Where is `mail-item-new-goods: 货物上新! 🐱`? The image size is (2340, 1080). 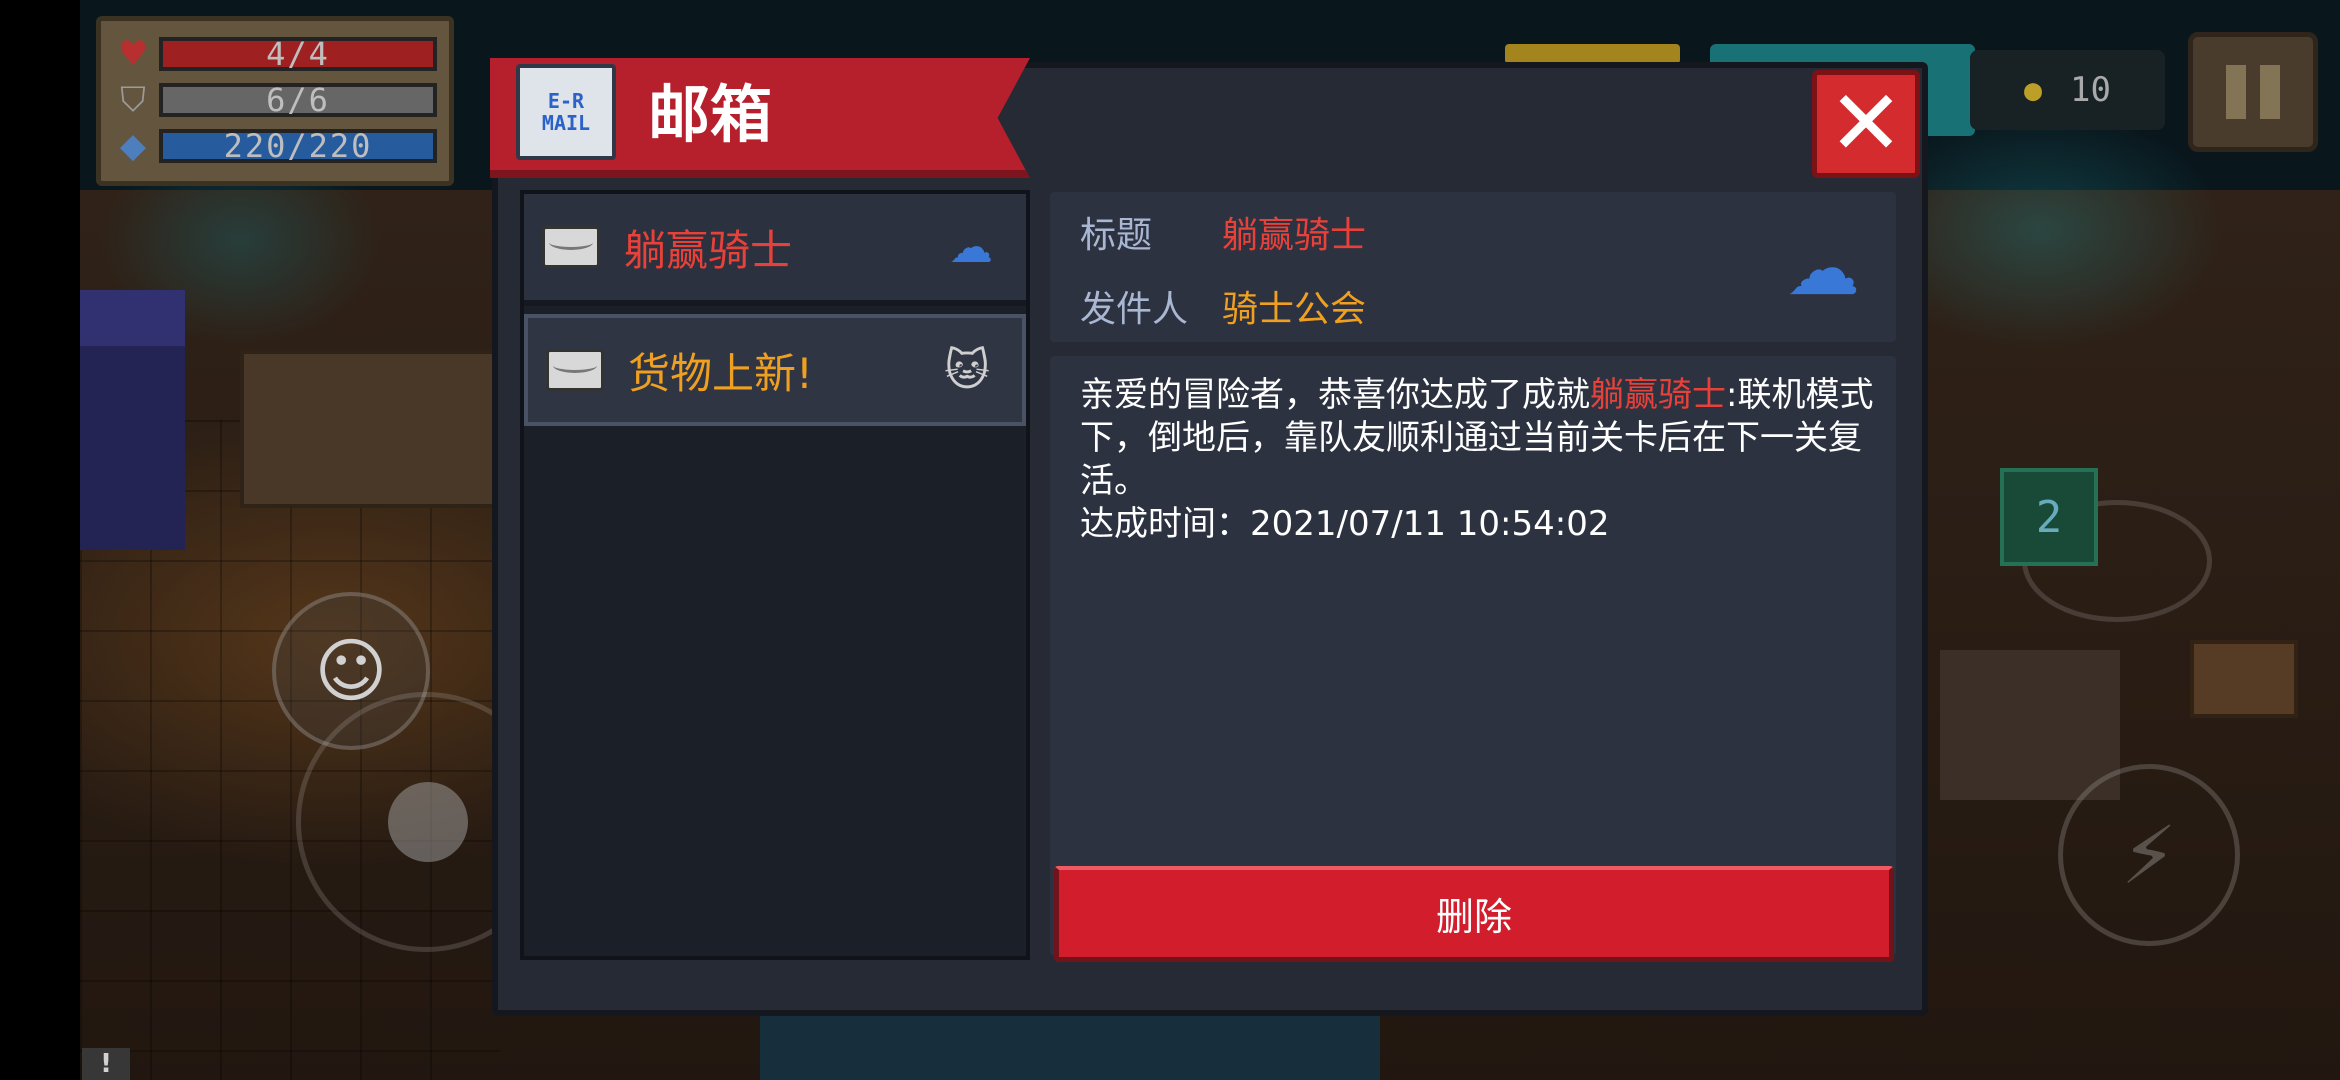 mail-item-new-goods: 货物上新! 🐱 is located at coordinates (775, 370).